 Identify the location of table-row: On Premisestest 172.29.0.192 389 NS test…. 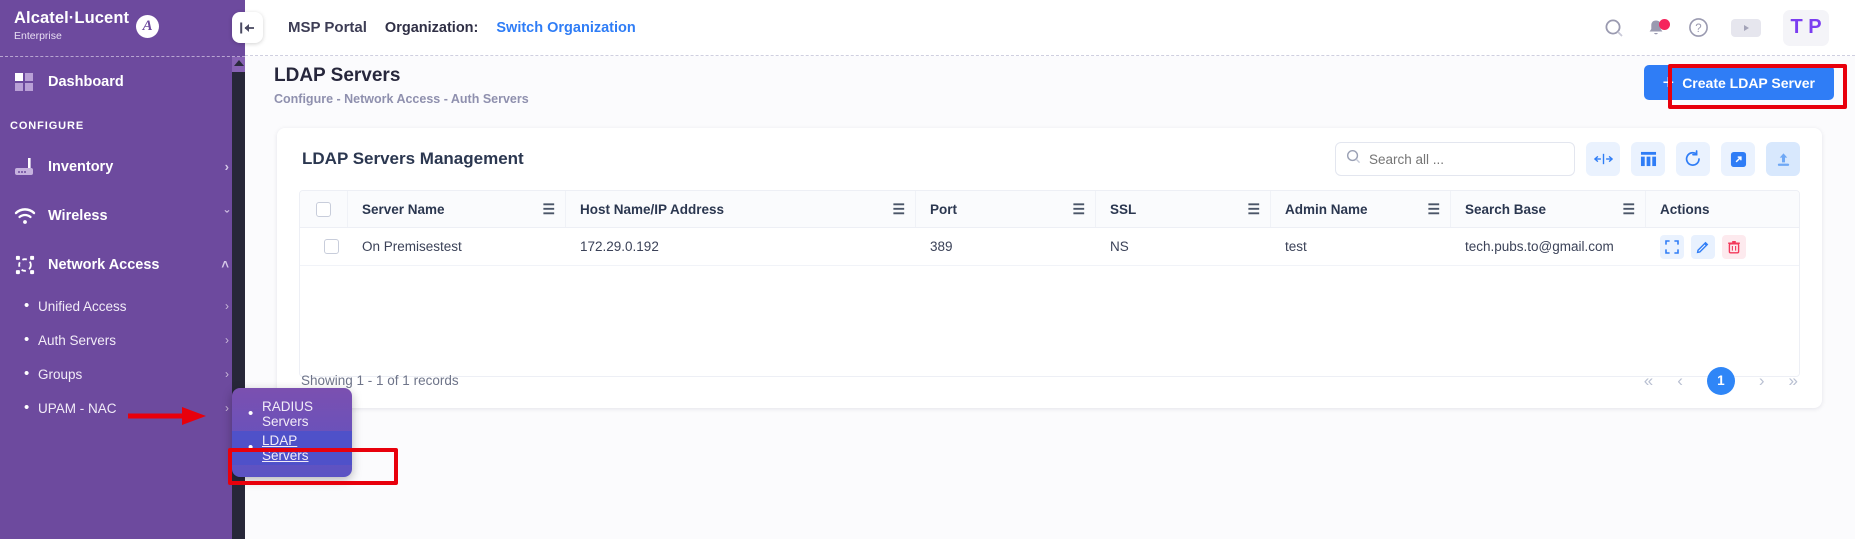
(1049, 247).